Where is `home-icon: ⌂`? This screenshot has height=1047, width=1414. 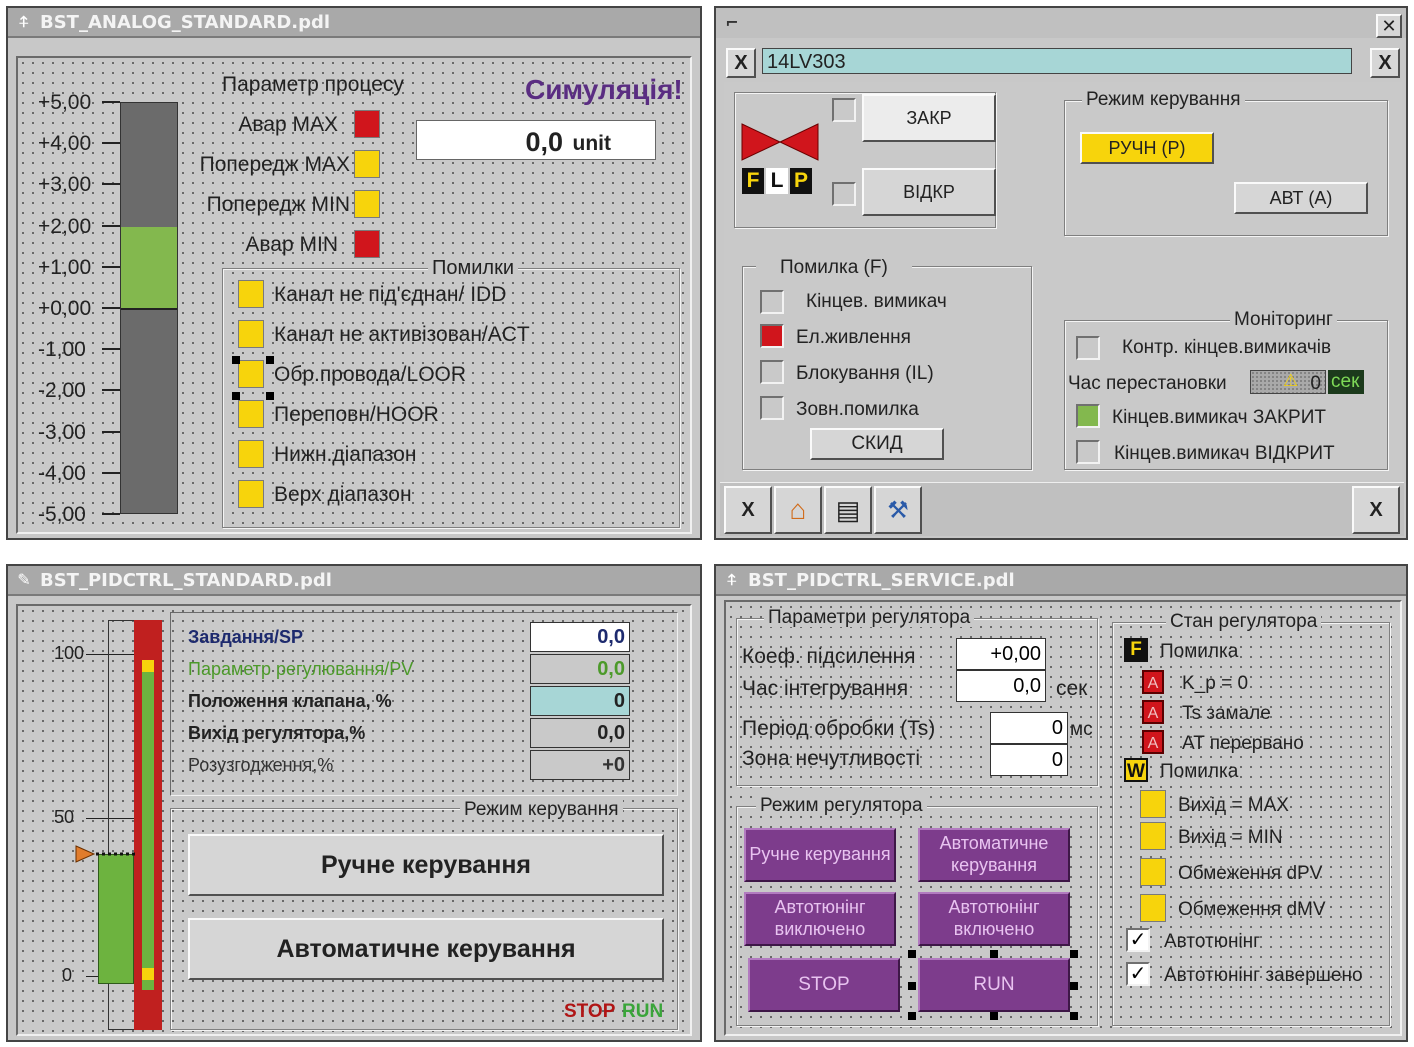
home-icon: ⌂ is located at coordinates (798, 510).